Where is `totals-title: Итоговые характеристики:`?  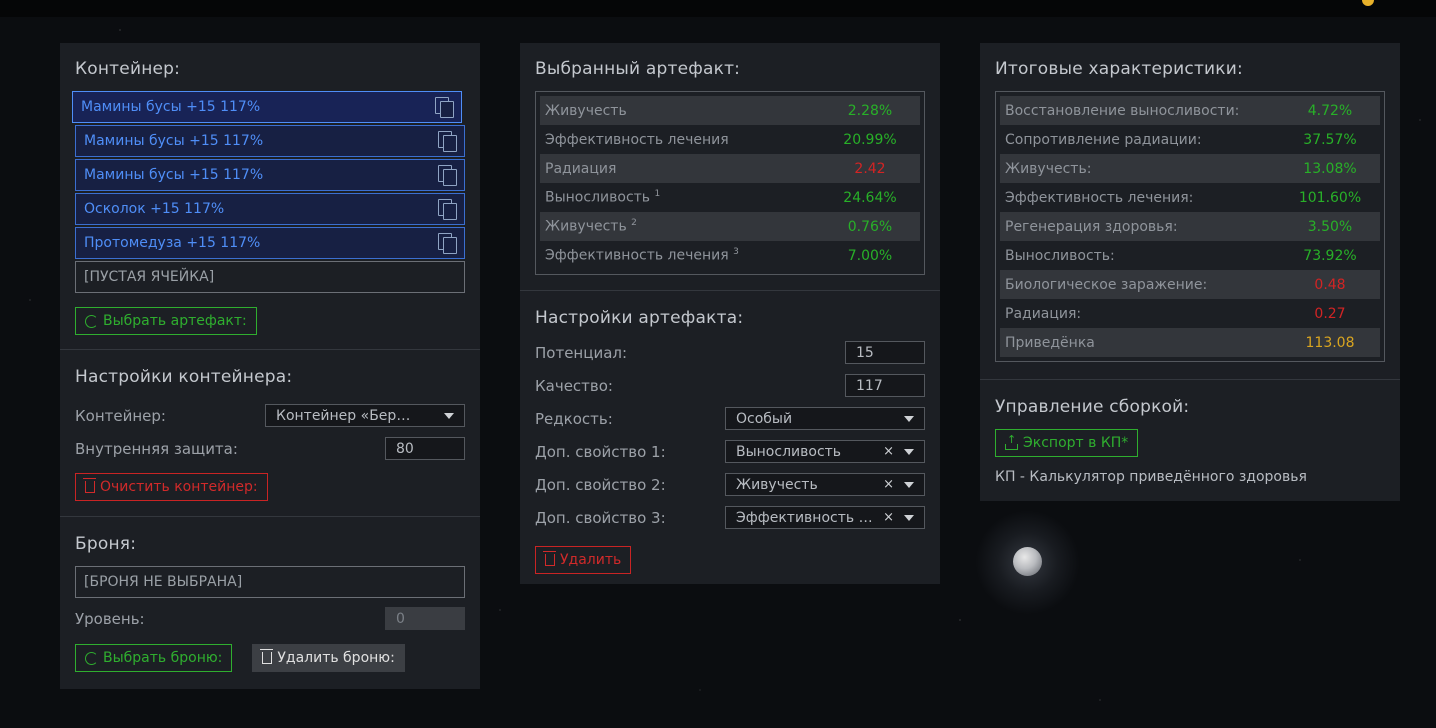
totals-title: Итоговые характеристики: is located at coordinates (1119, 69).